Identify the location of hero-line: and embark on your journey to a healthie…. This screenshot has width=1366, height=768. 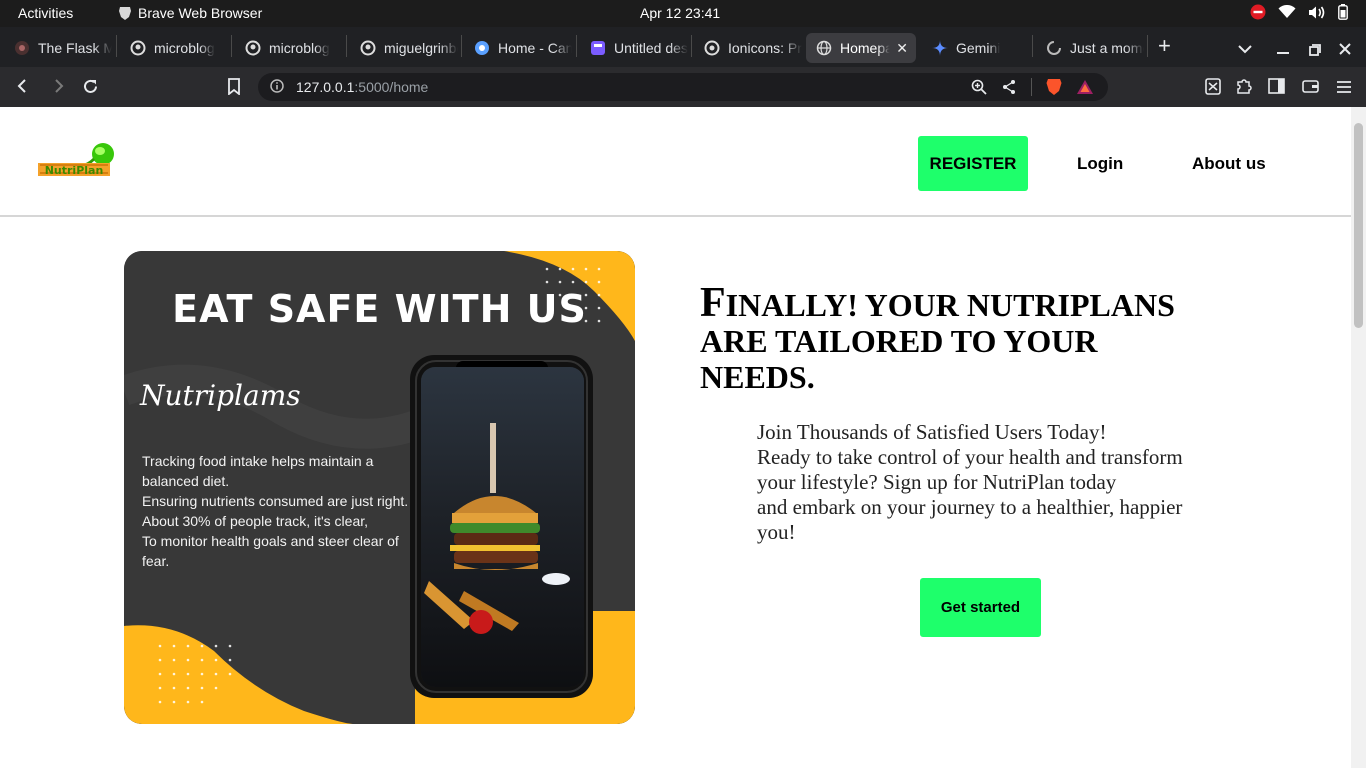
(970, 519).